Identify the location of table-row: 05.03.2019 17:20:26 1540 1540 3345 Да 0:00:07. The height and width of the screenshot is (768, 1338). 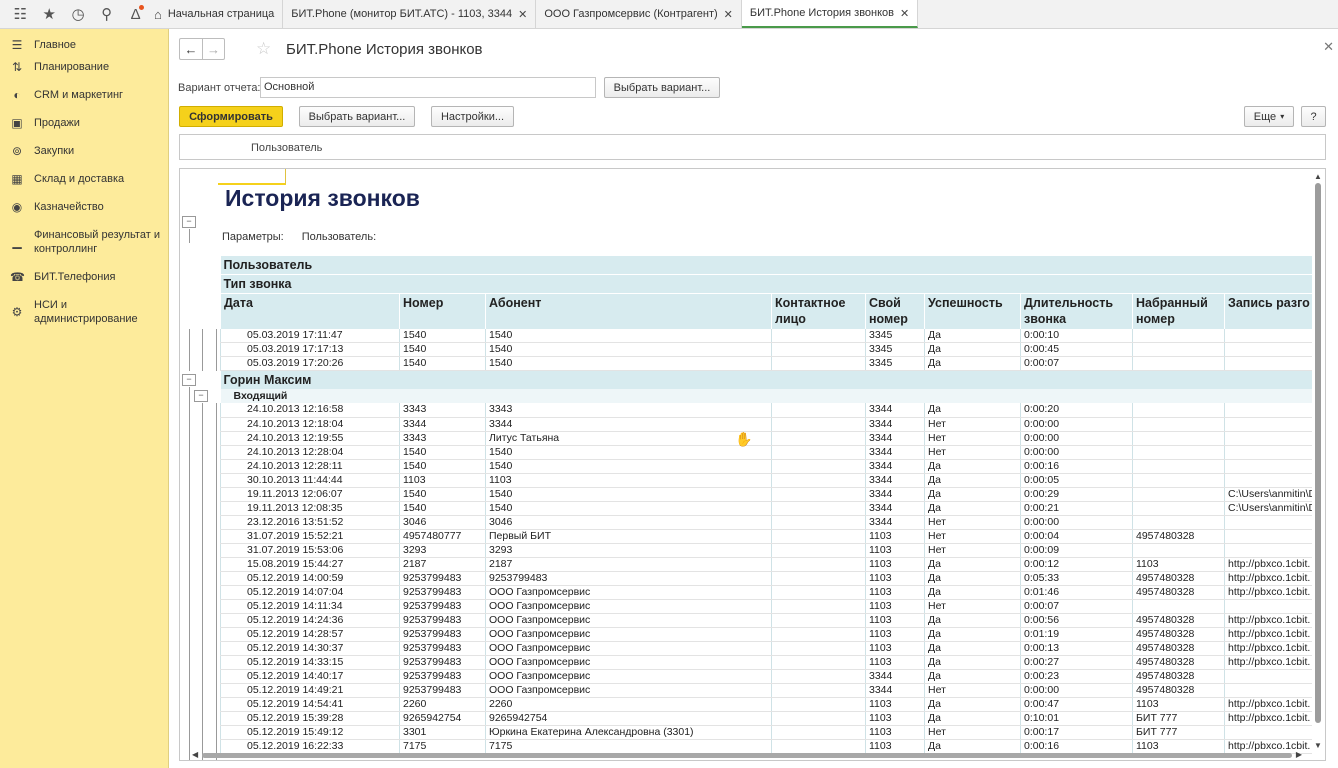
(771, 363).